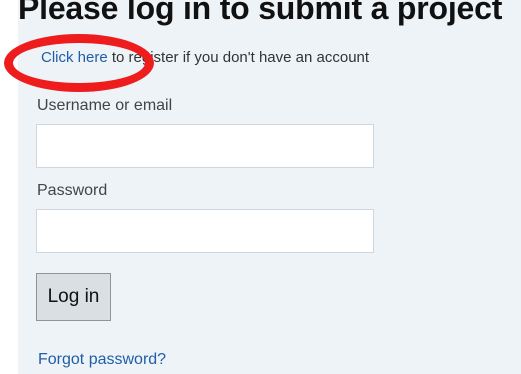 The image size is (521, 374). What do you see at coordinates (260, 13) in the screenshot?
I see `page-title: Please log in to submit a project` at bounding box center [260, 13].